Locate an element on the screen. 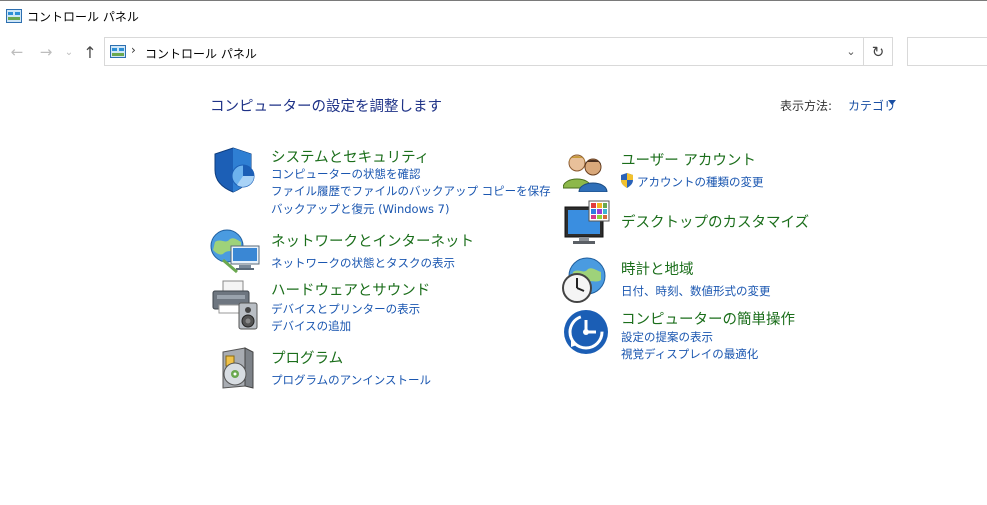 Image resolution: width=987 pixels, height=505 pixels. link-optimize-visual-display: 視覚ディスプレイの最適化 is located at coordinates (689, 354).